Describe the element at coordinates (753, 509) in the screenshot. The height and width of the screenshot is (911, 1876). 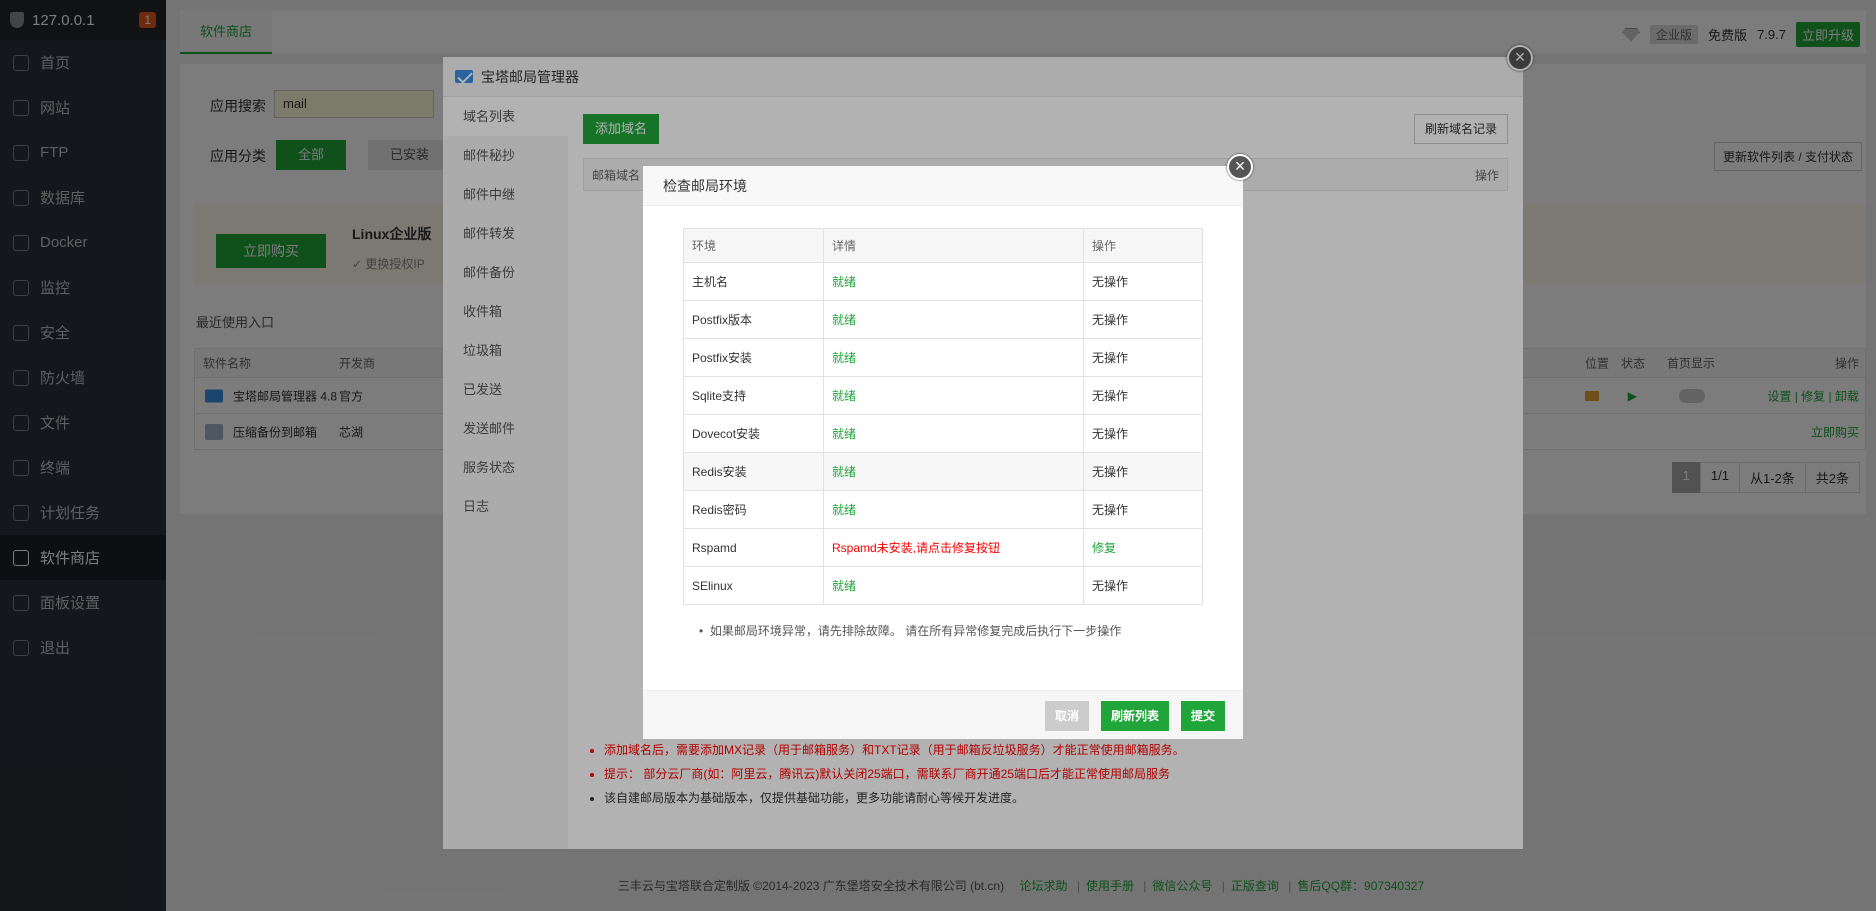
I see `env-name: Redis密码` at that location.